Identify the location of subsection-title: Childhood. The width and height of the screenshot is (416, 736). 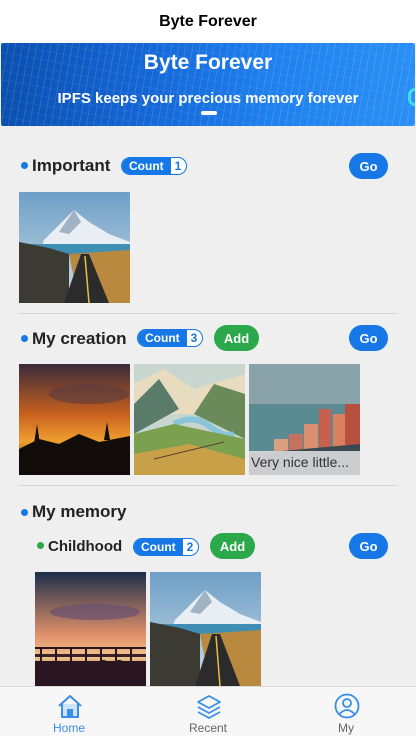
(85, 546).